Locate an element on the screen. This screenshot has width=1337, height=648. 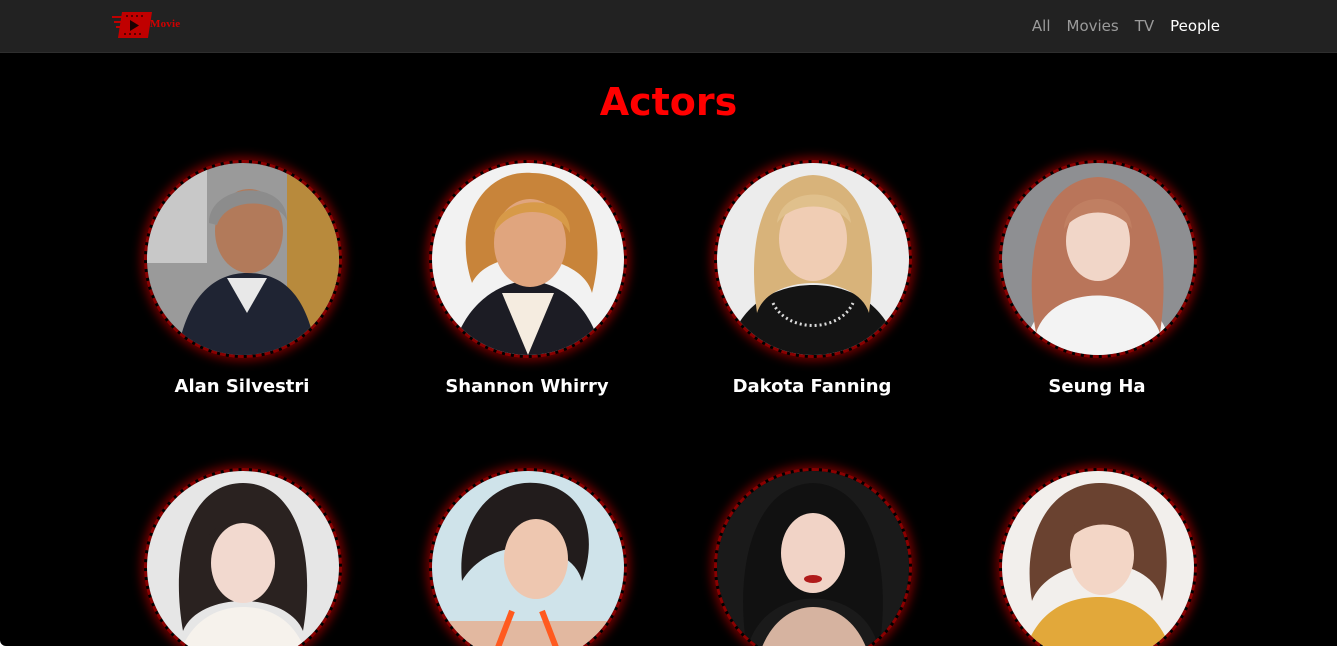
film-logo-icon is located at coordinates (132, 25).